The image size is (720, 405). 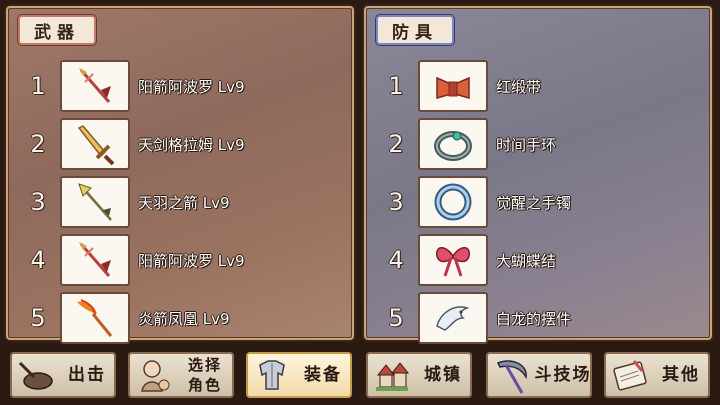 What do you see at coordinates (419, 375) in the screenshot?
I see `town-button: 城镇` at bounding box center [419, 375].